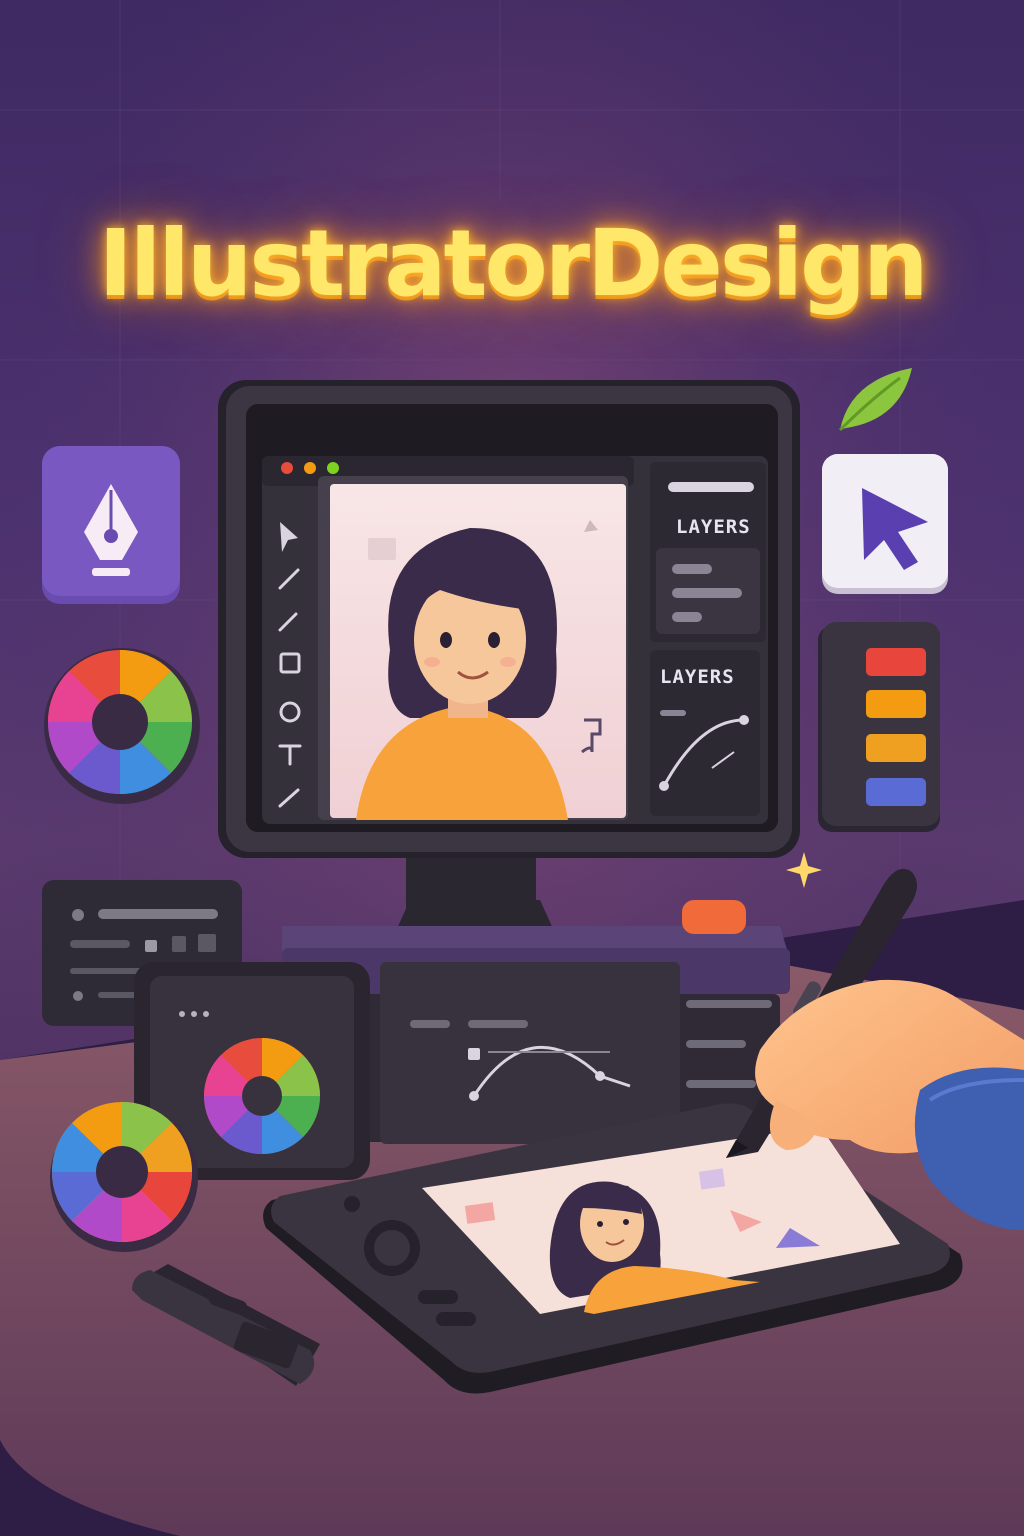 This screenshot has width=1024, height=1536. I want to click on layers-panel-top, so click(708, 552).